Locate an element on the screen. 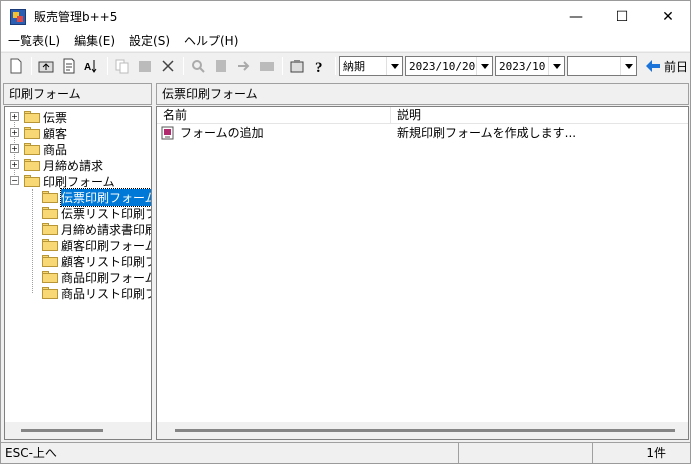  date-type-value: 納期 is located at coordinates (354, 66).